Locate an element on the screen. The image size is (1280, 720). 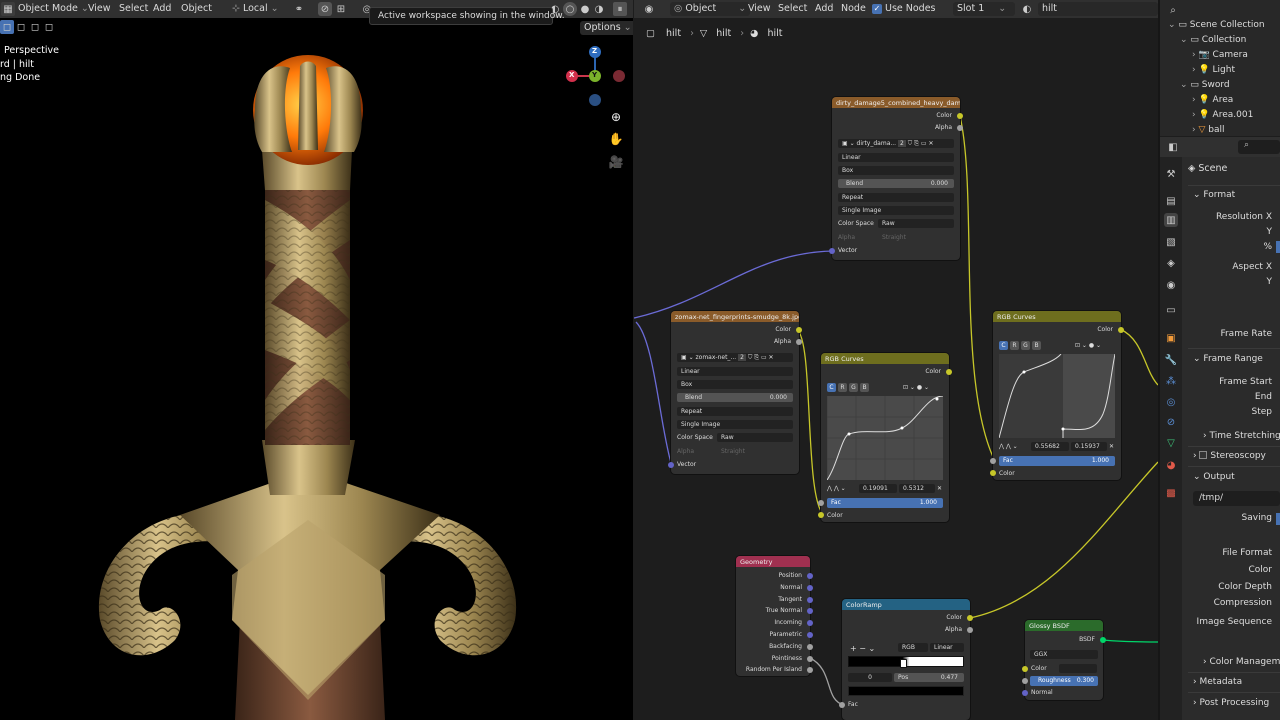
node-header: RGB Curves is located at coordinates (1057, 316).